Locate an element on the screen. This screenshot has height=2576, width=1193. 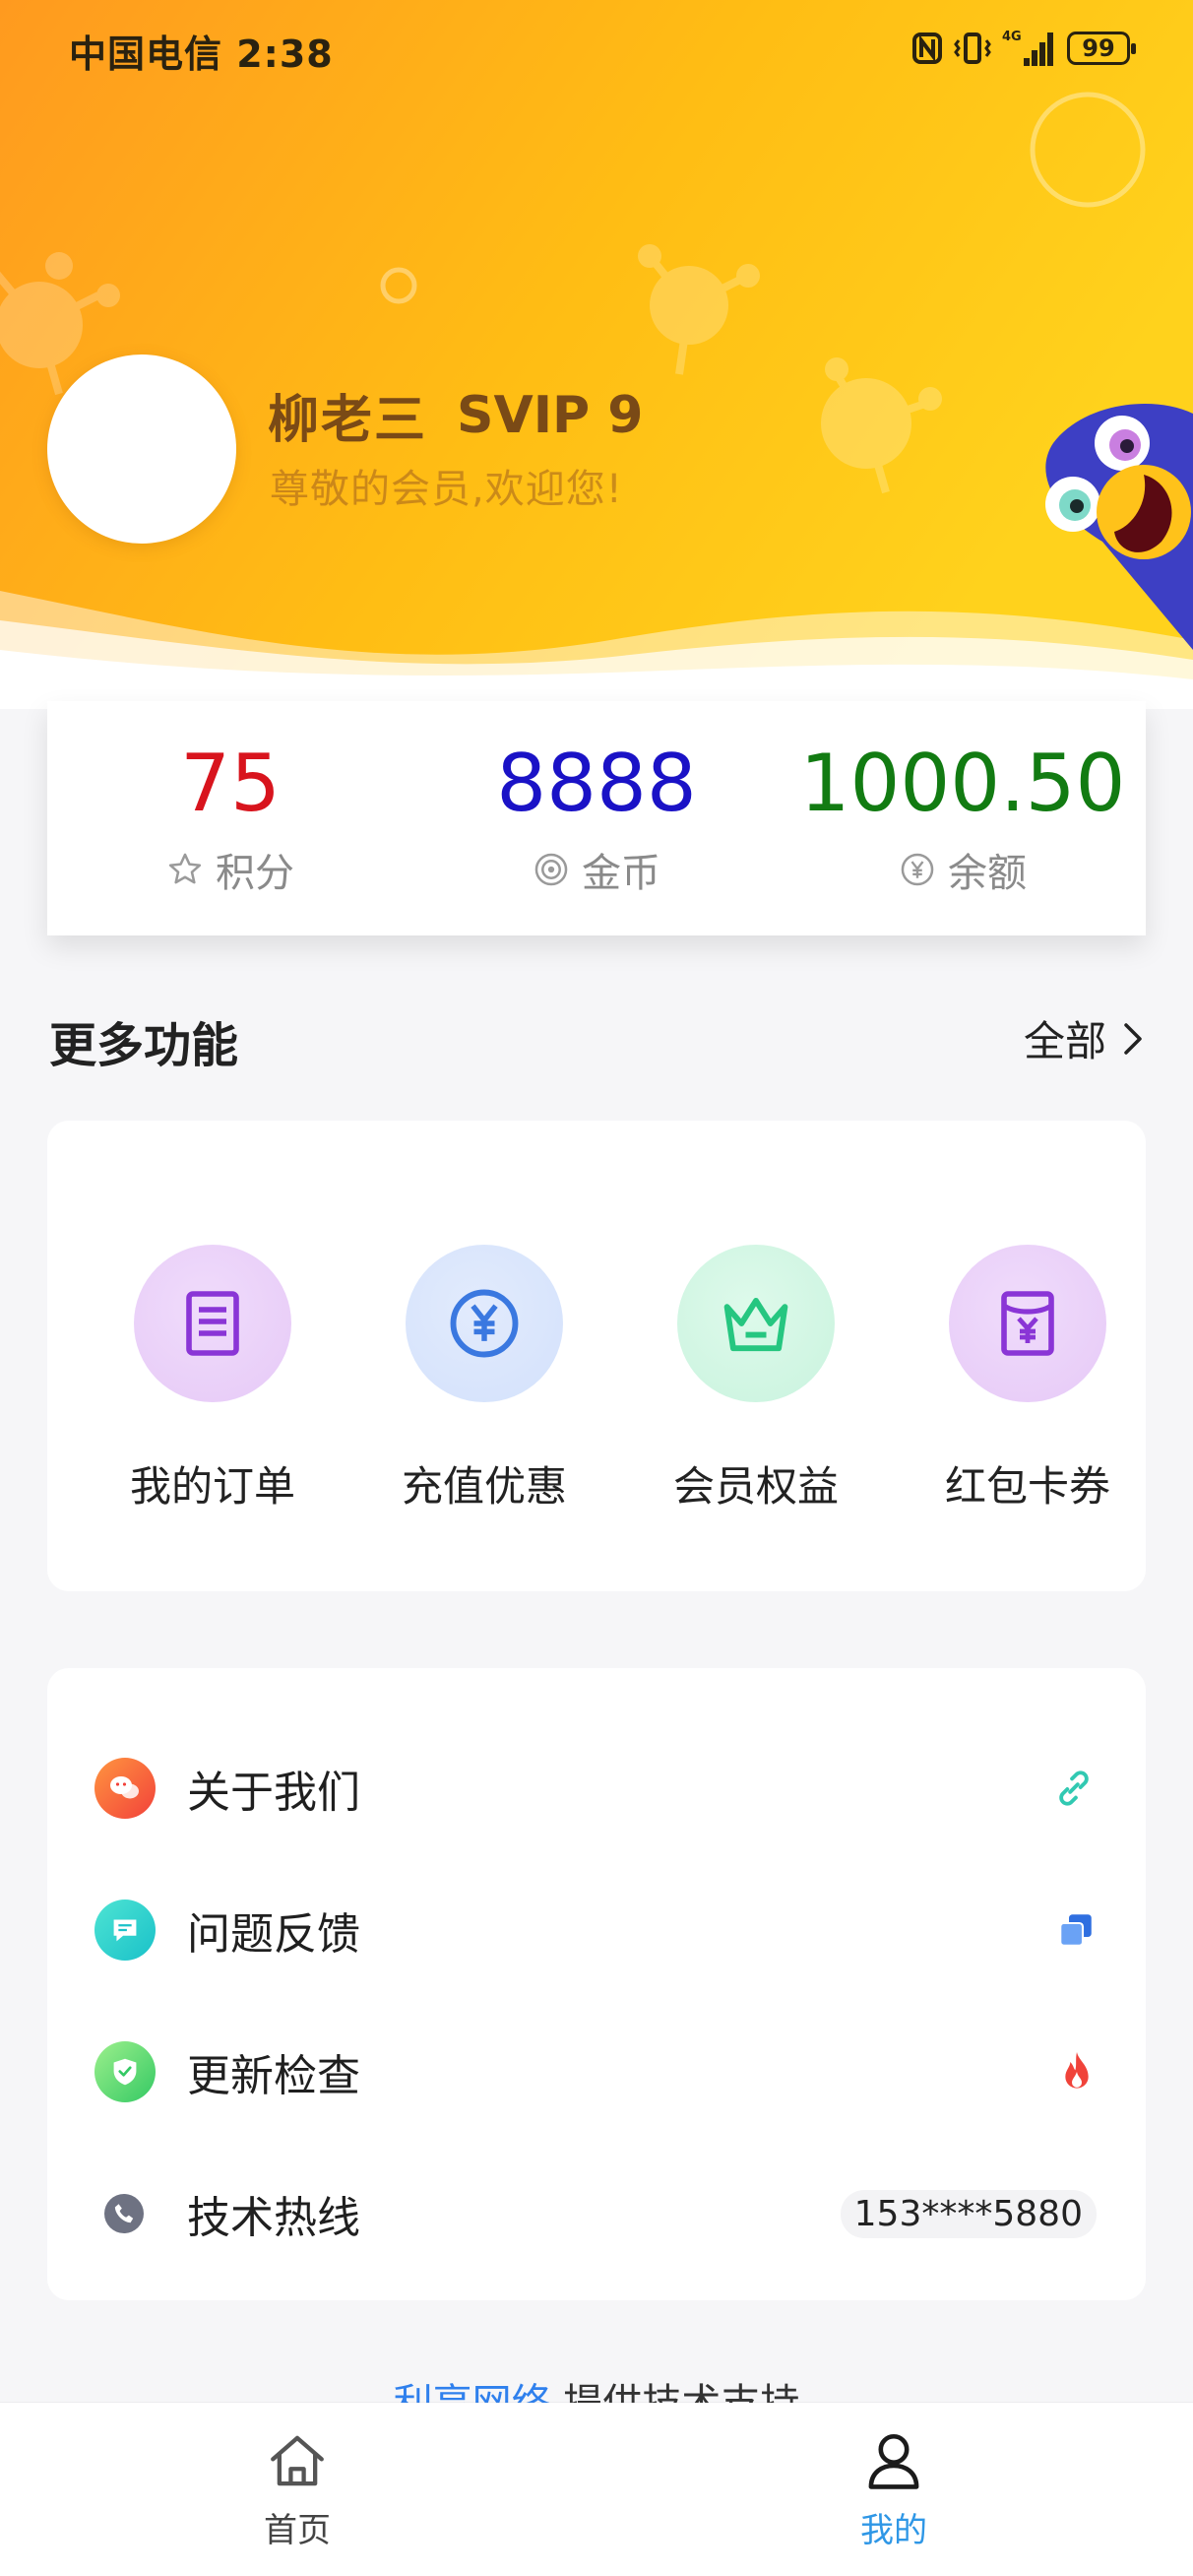
view-all-button: 全部 is located at coordinates (1084, 1038).